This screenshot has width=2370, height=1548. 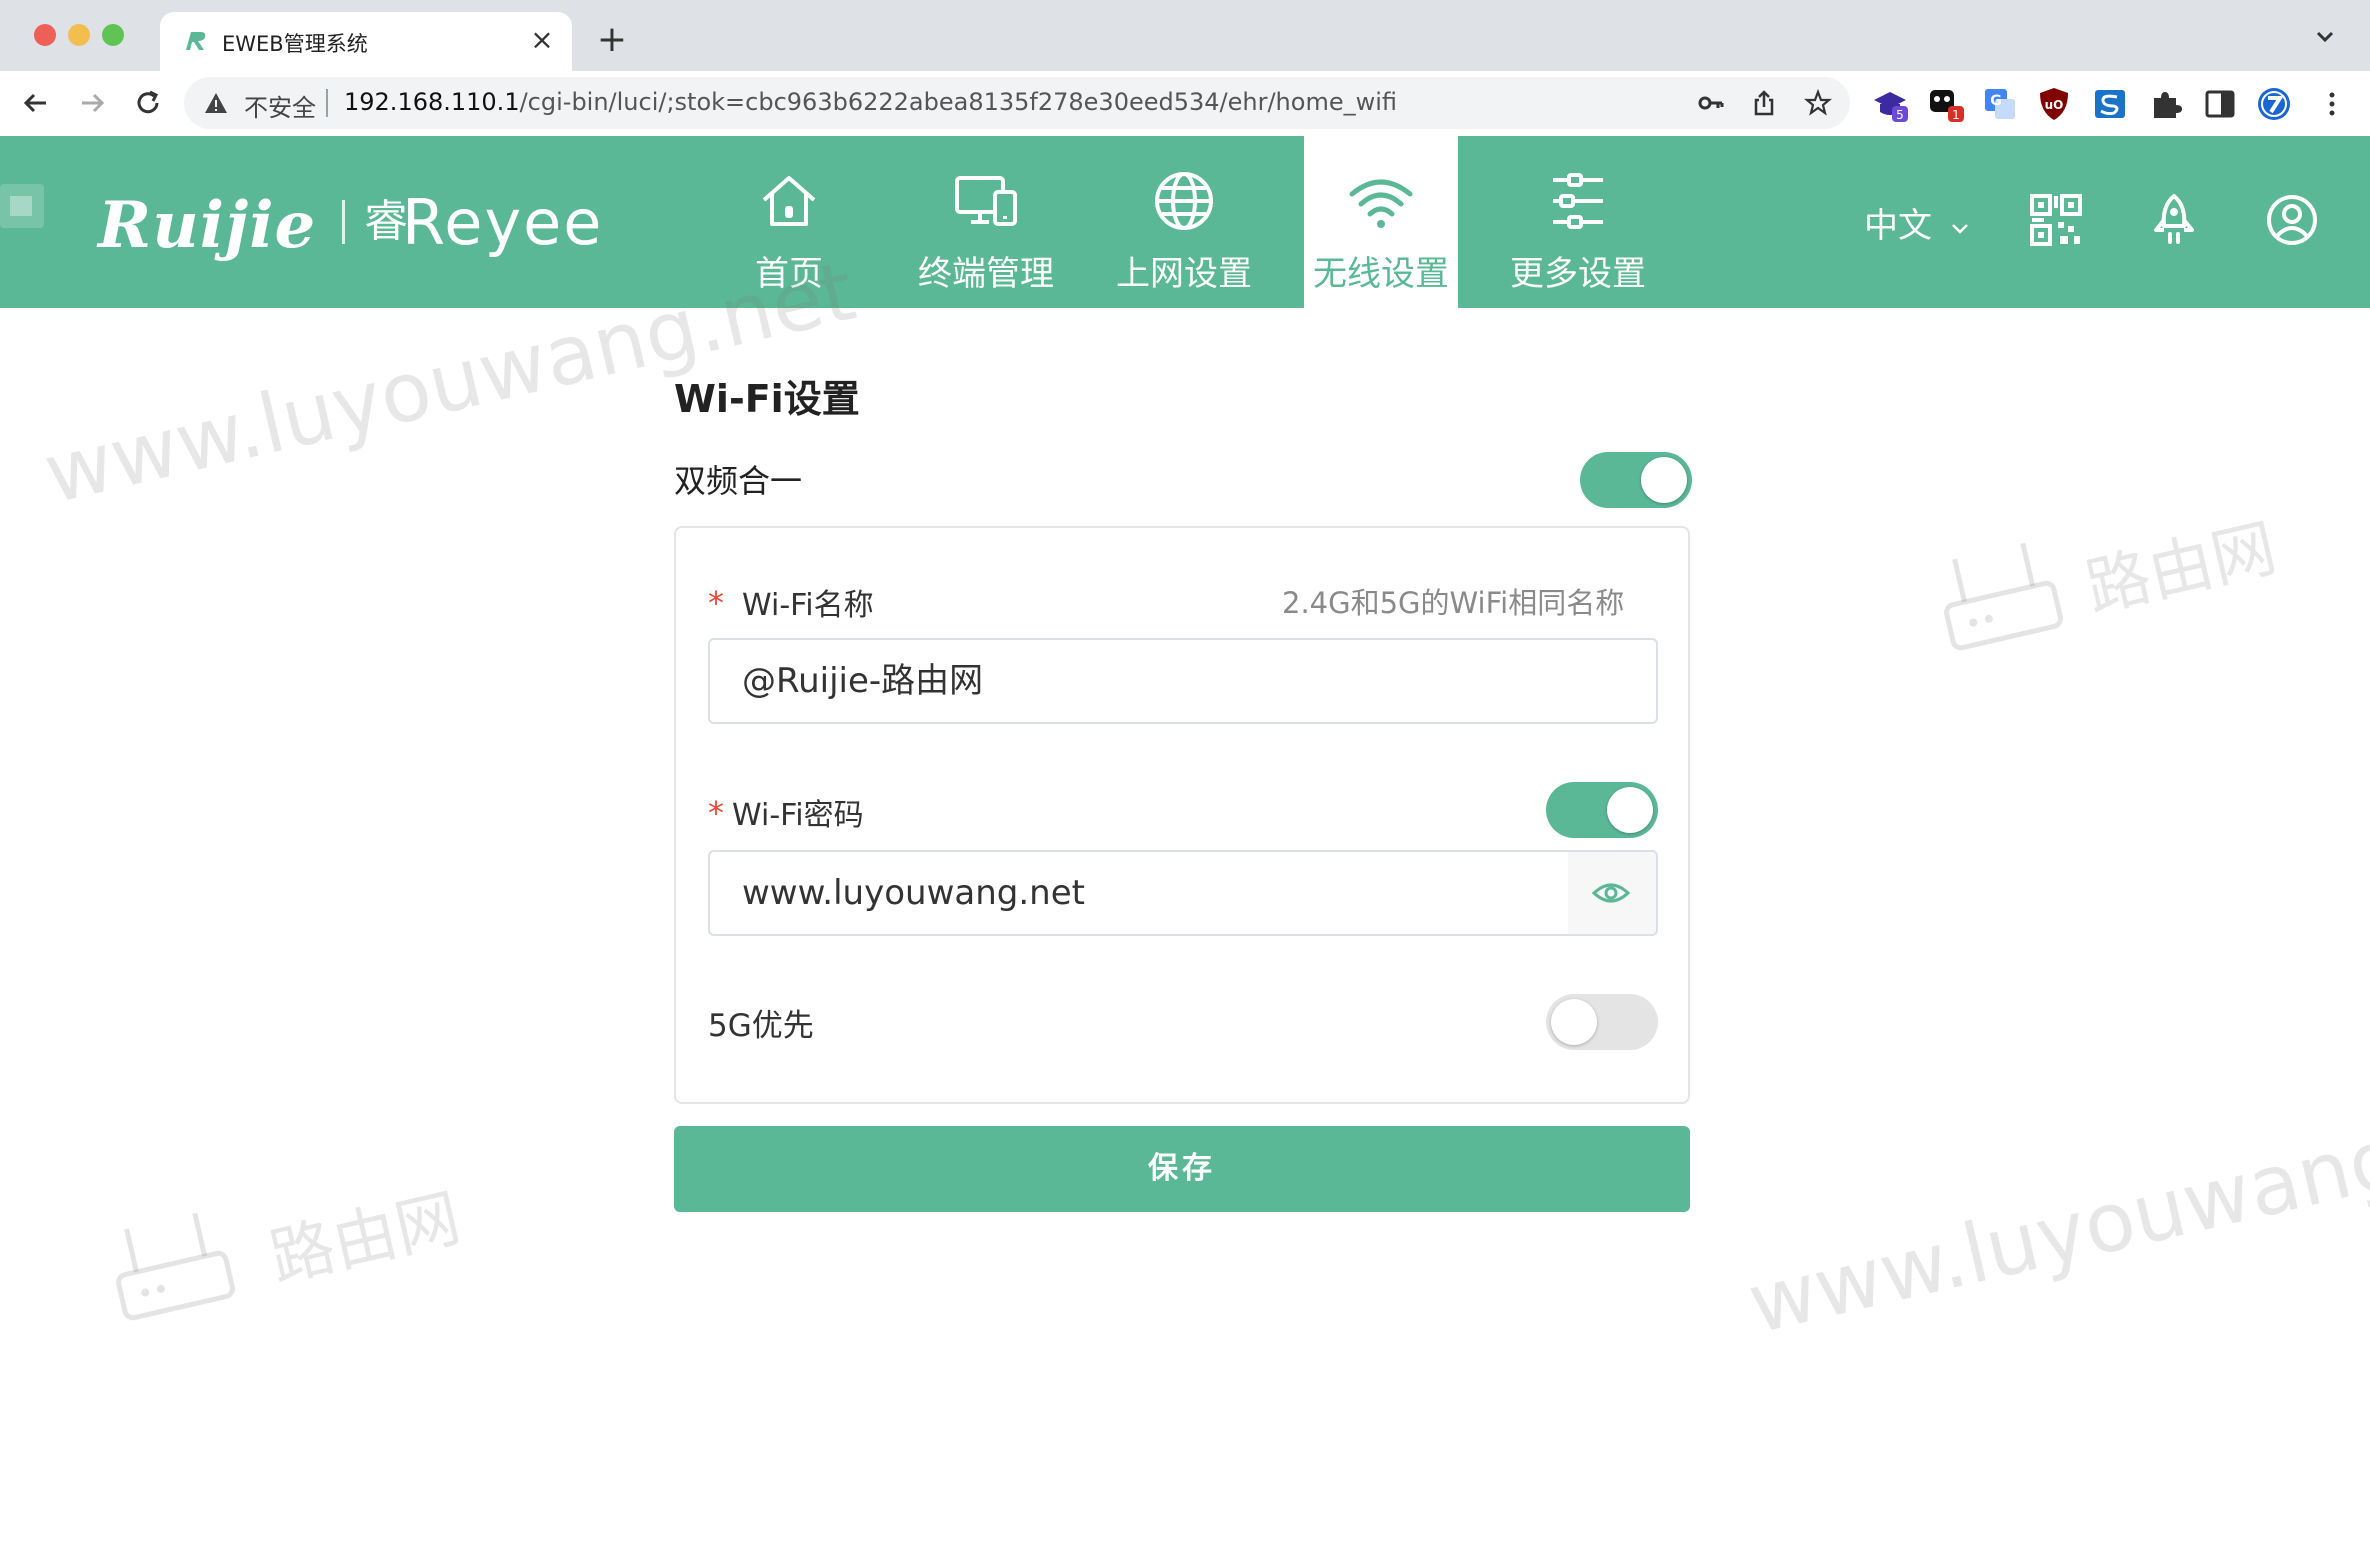 I want to click on url-host: 192.168.110.1, so click(x=432, y=102).